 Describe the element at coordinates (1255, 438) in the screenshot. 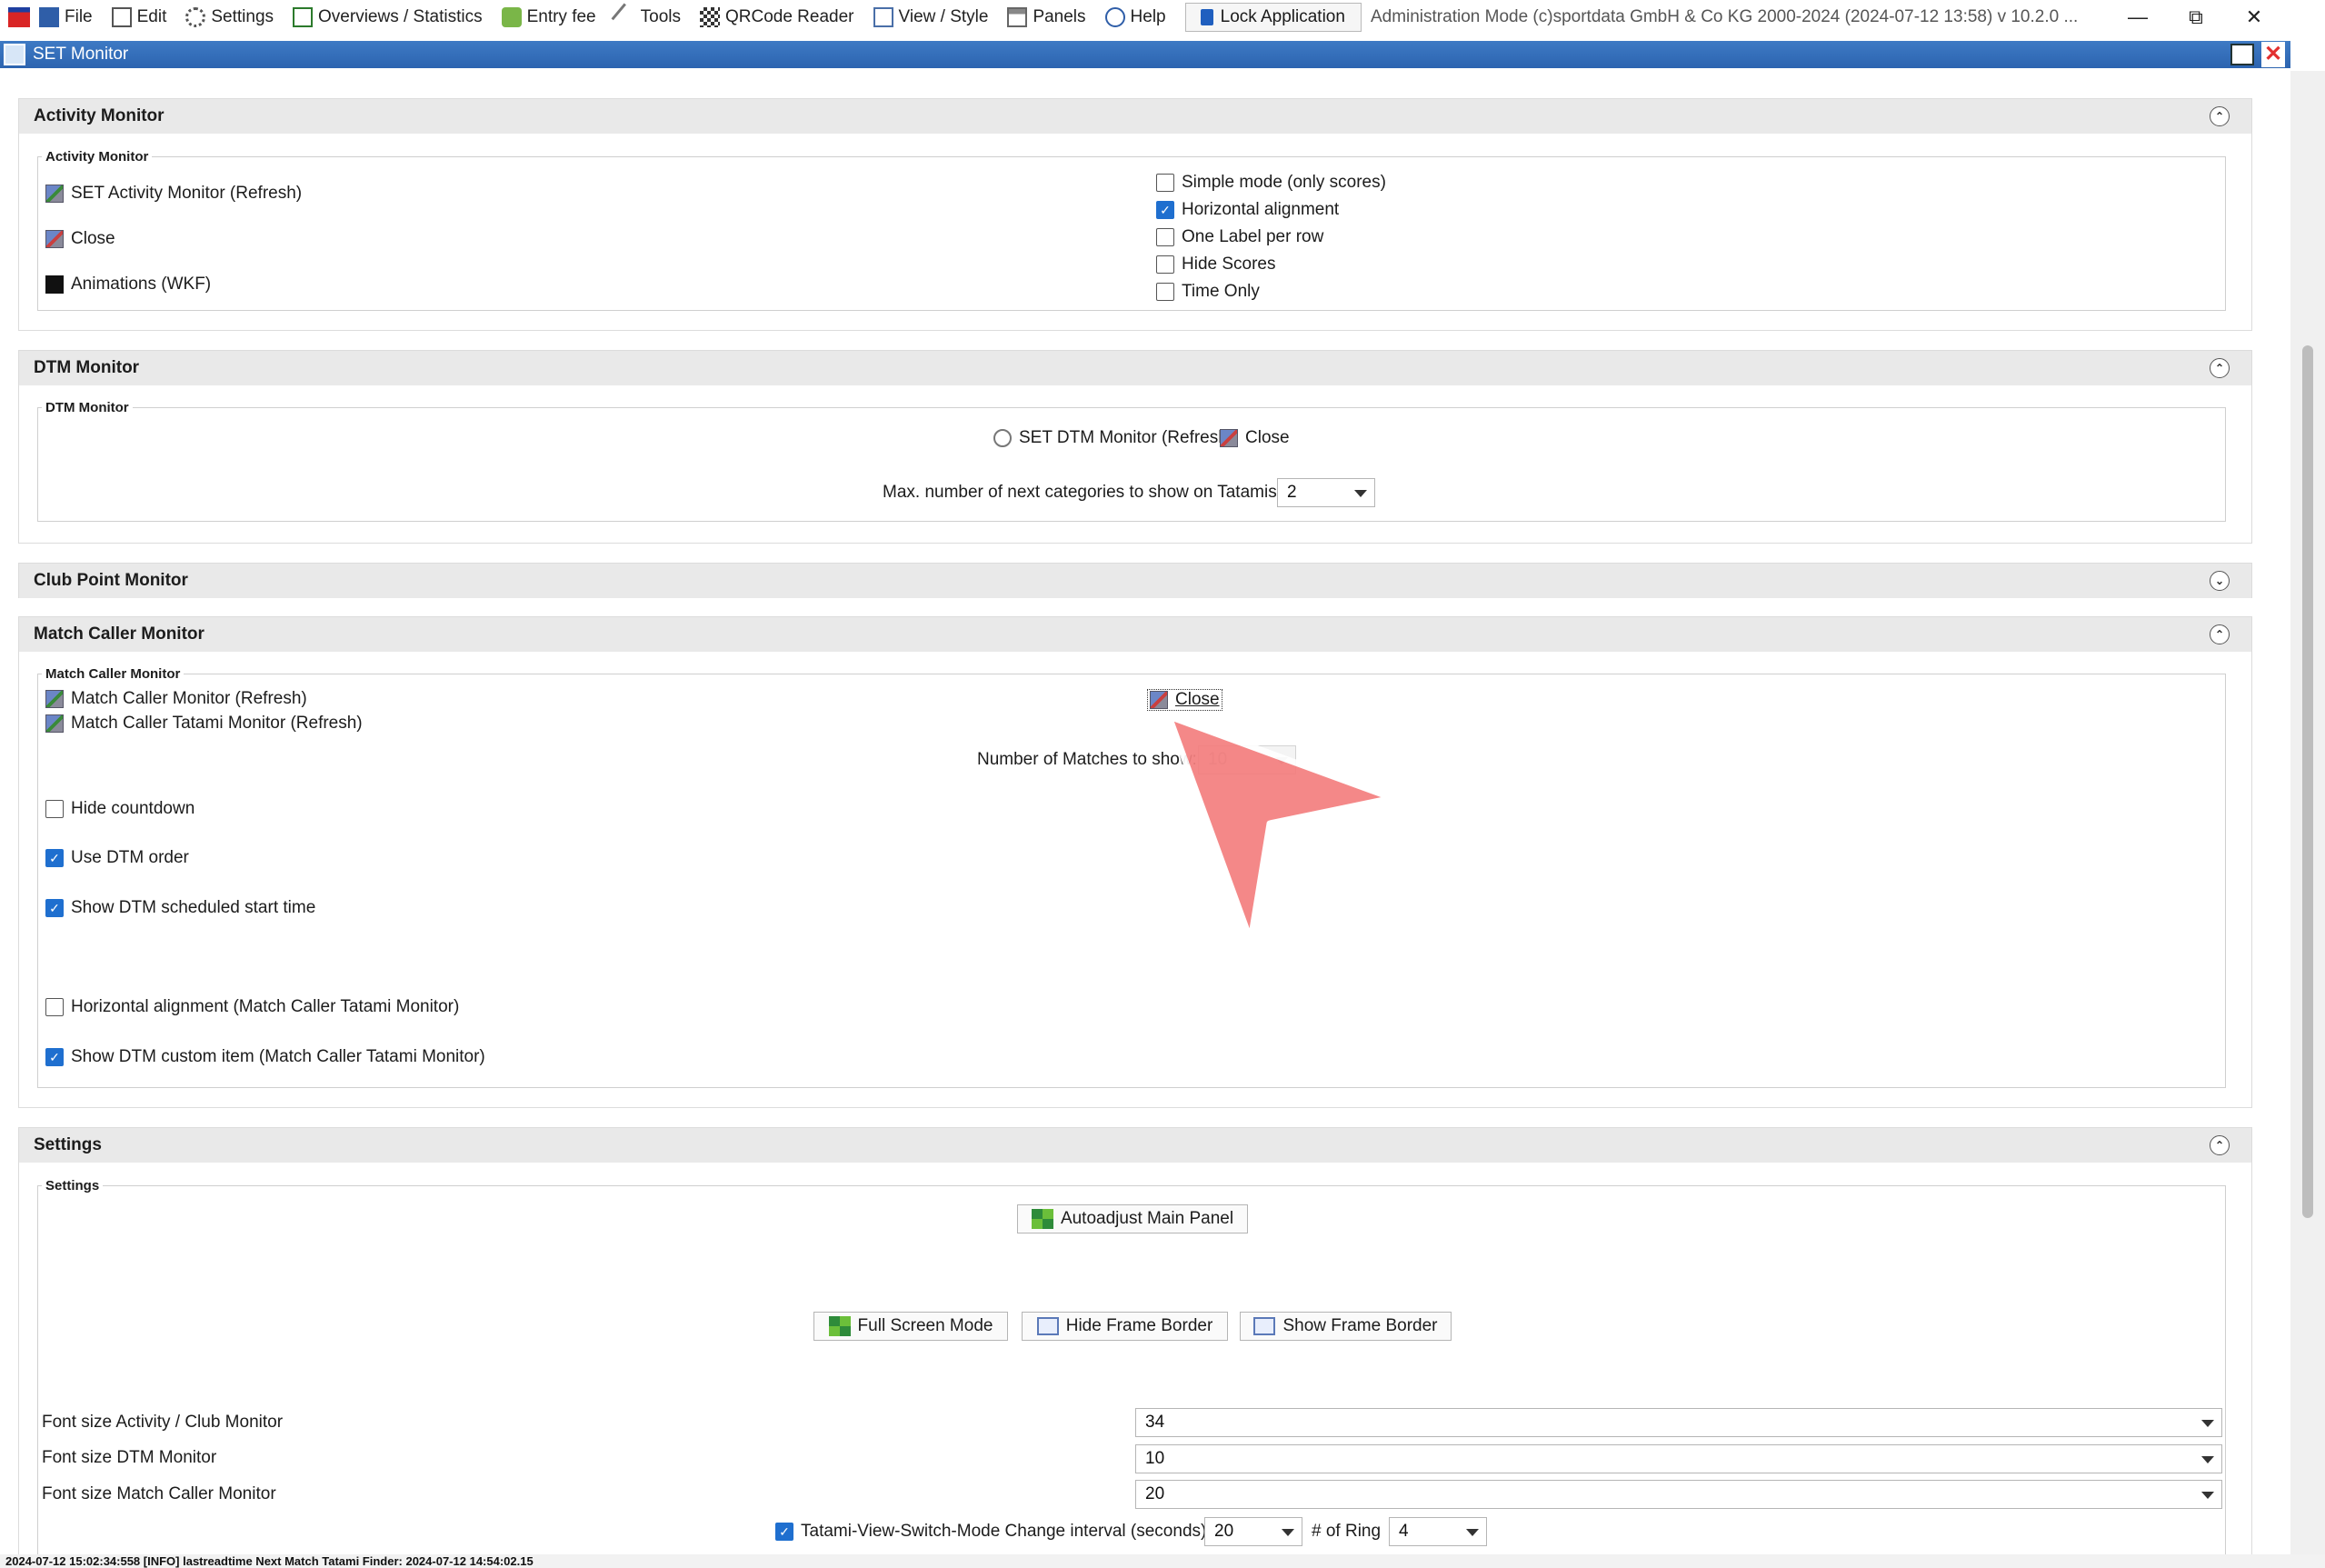

I see `close-dtm-monitor-button: Close` at that location.